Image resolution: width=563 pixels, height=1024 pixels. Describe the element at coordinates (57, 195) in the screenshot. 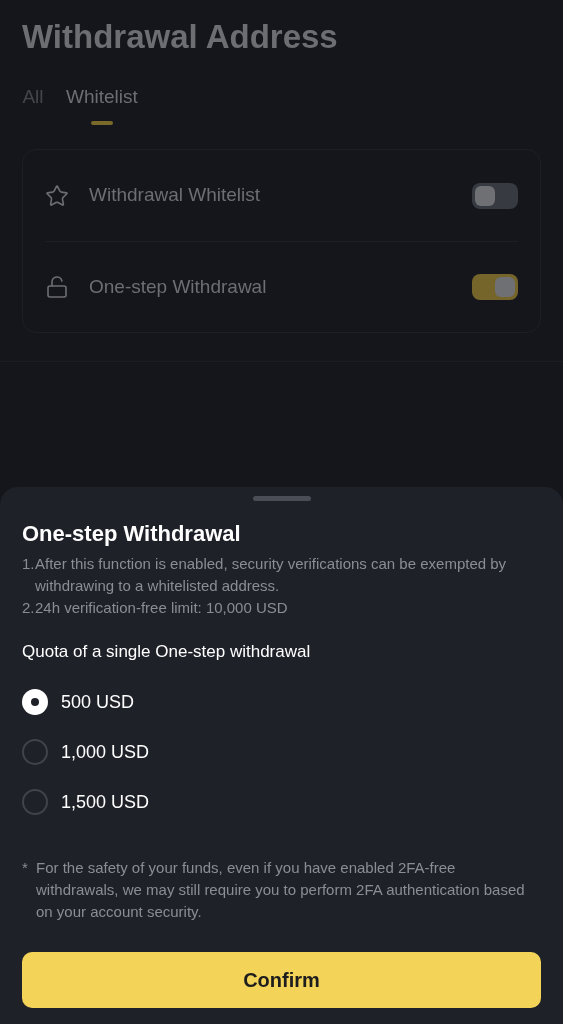

I see `star-icon` at that location.